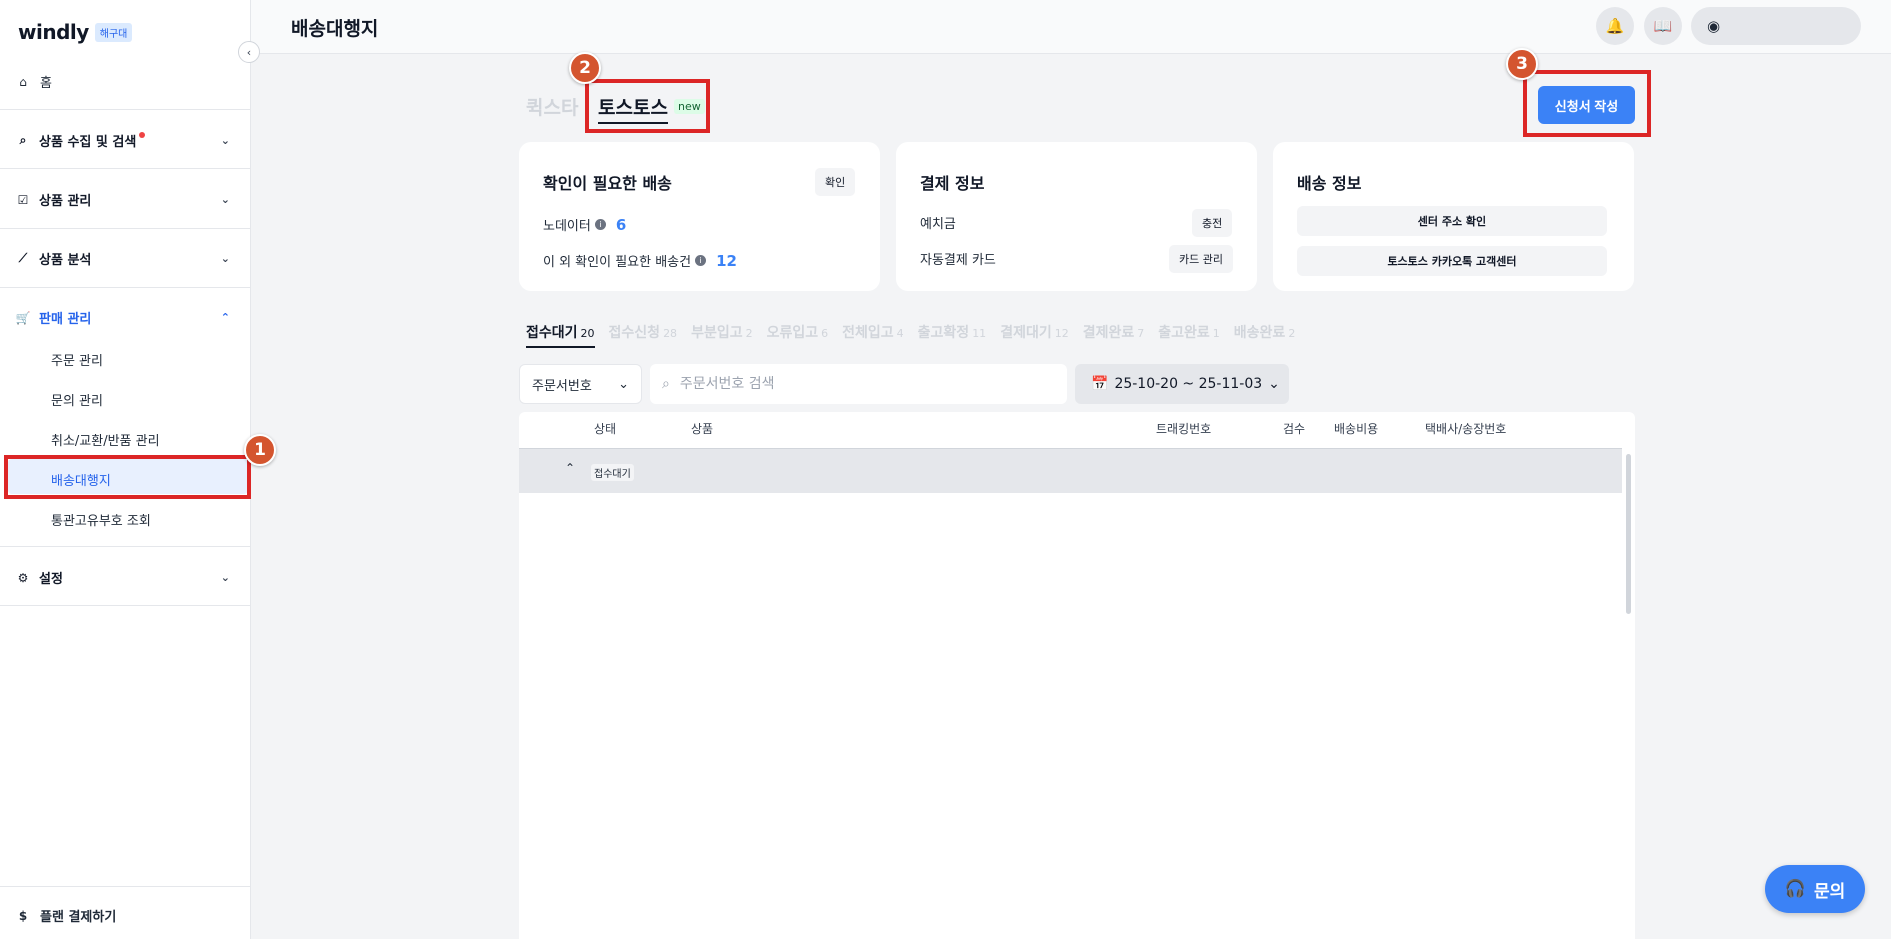  I want to click on date-range-picker: 📅 25-10-20 ~ 25-11-03 ⌄, so click(1182, 384).